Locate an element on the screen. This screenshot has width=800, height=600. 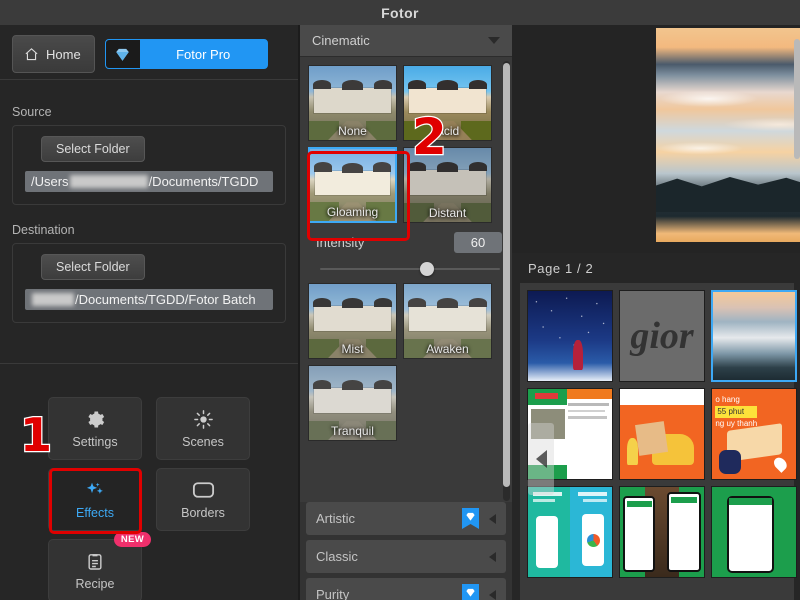
mode-button-effects: Effects is located at coordinates (95, 499).